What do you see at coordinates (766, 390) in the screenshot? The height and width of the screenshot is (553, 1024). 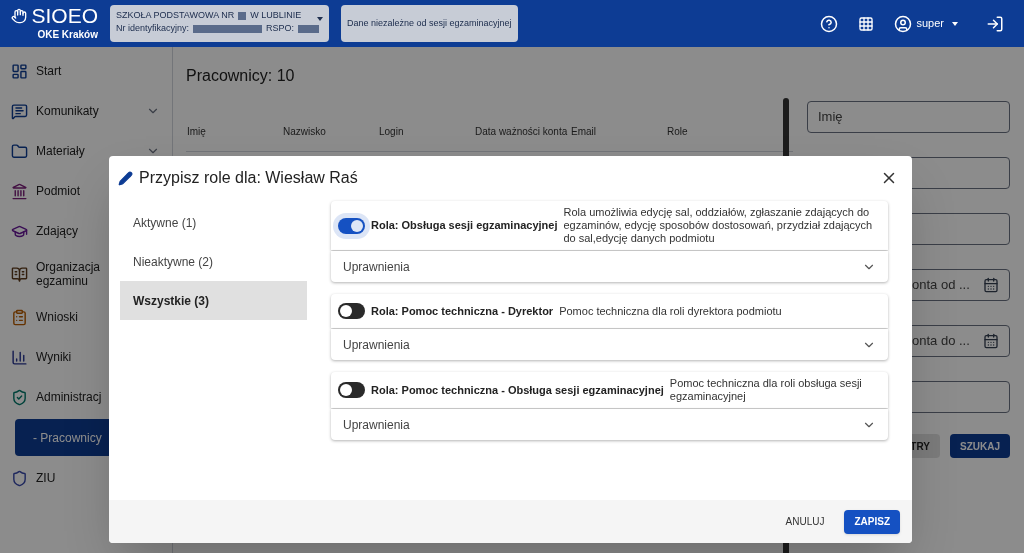 I see `role-description: Pomoc techniczna dla roli obsługa sesji egzaminacyjnej` at bounding box center [766, 390].